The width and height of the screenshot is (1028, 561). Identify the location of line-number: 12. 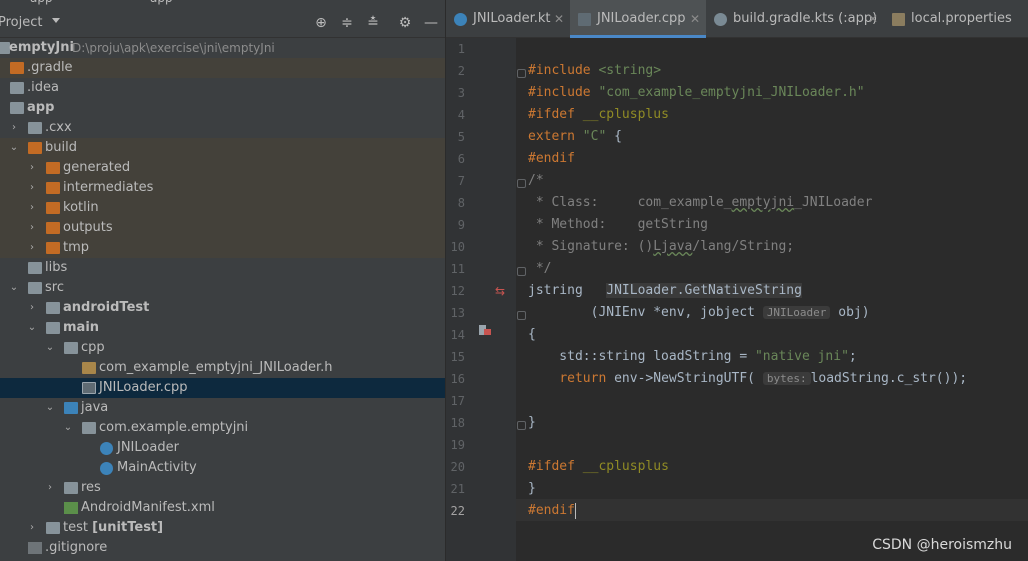
(457, 291).